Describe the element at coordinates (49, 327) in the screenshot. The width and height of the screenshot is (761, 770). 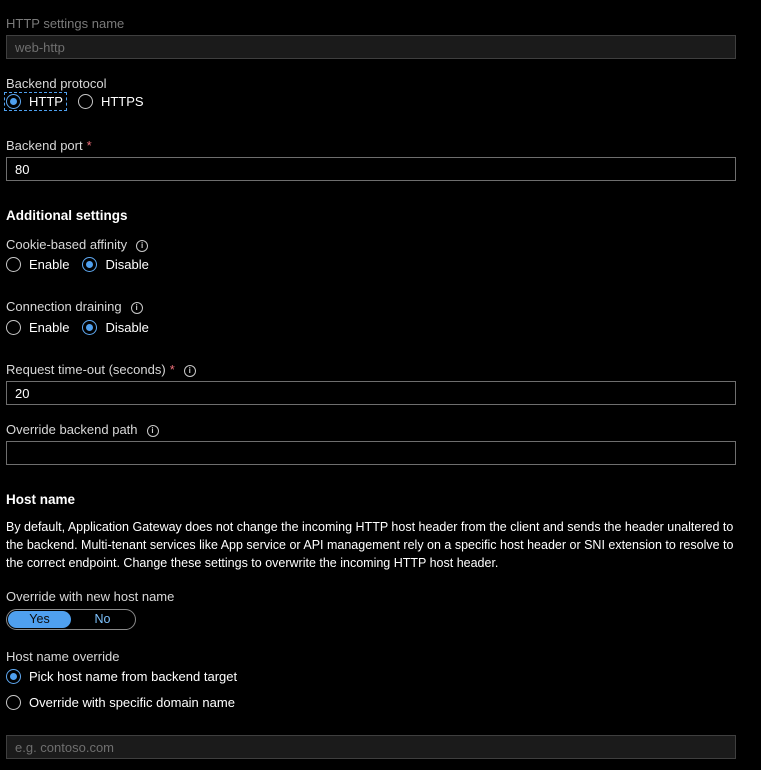
I see `draining-enable-label: Enable` at that location.